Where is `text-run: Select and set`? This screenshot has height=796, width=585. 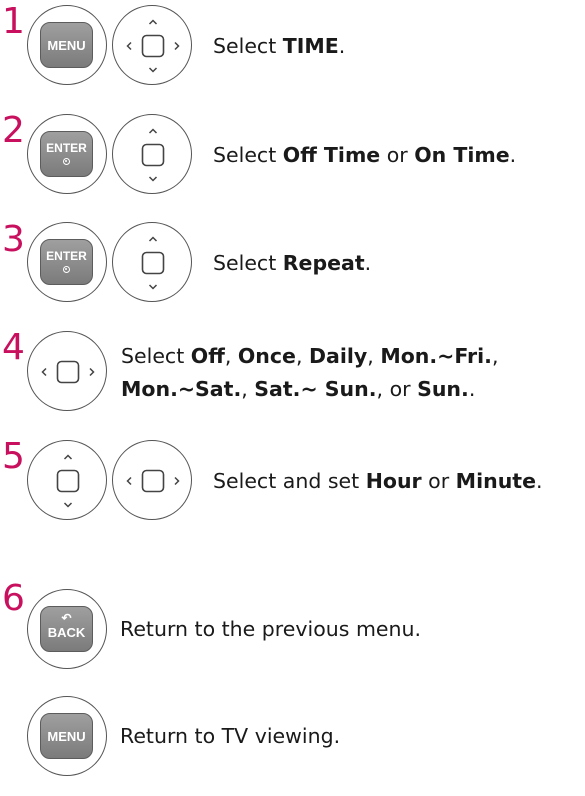
text-run: Select and set is located at coordinates (289, 481).